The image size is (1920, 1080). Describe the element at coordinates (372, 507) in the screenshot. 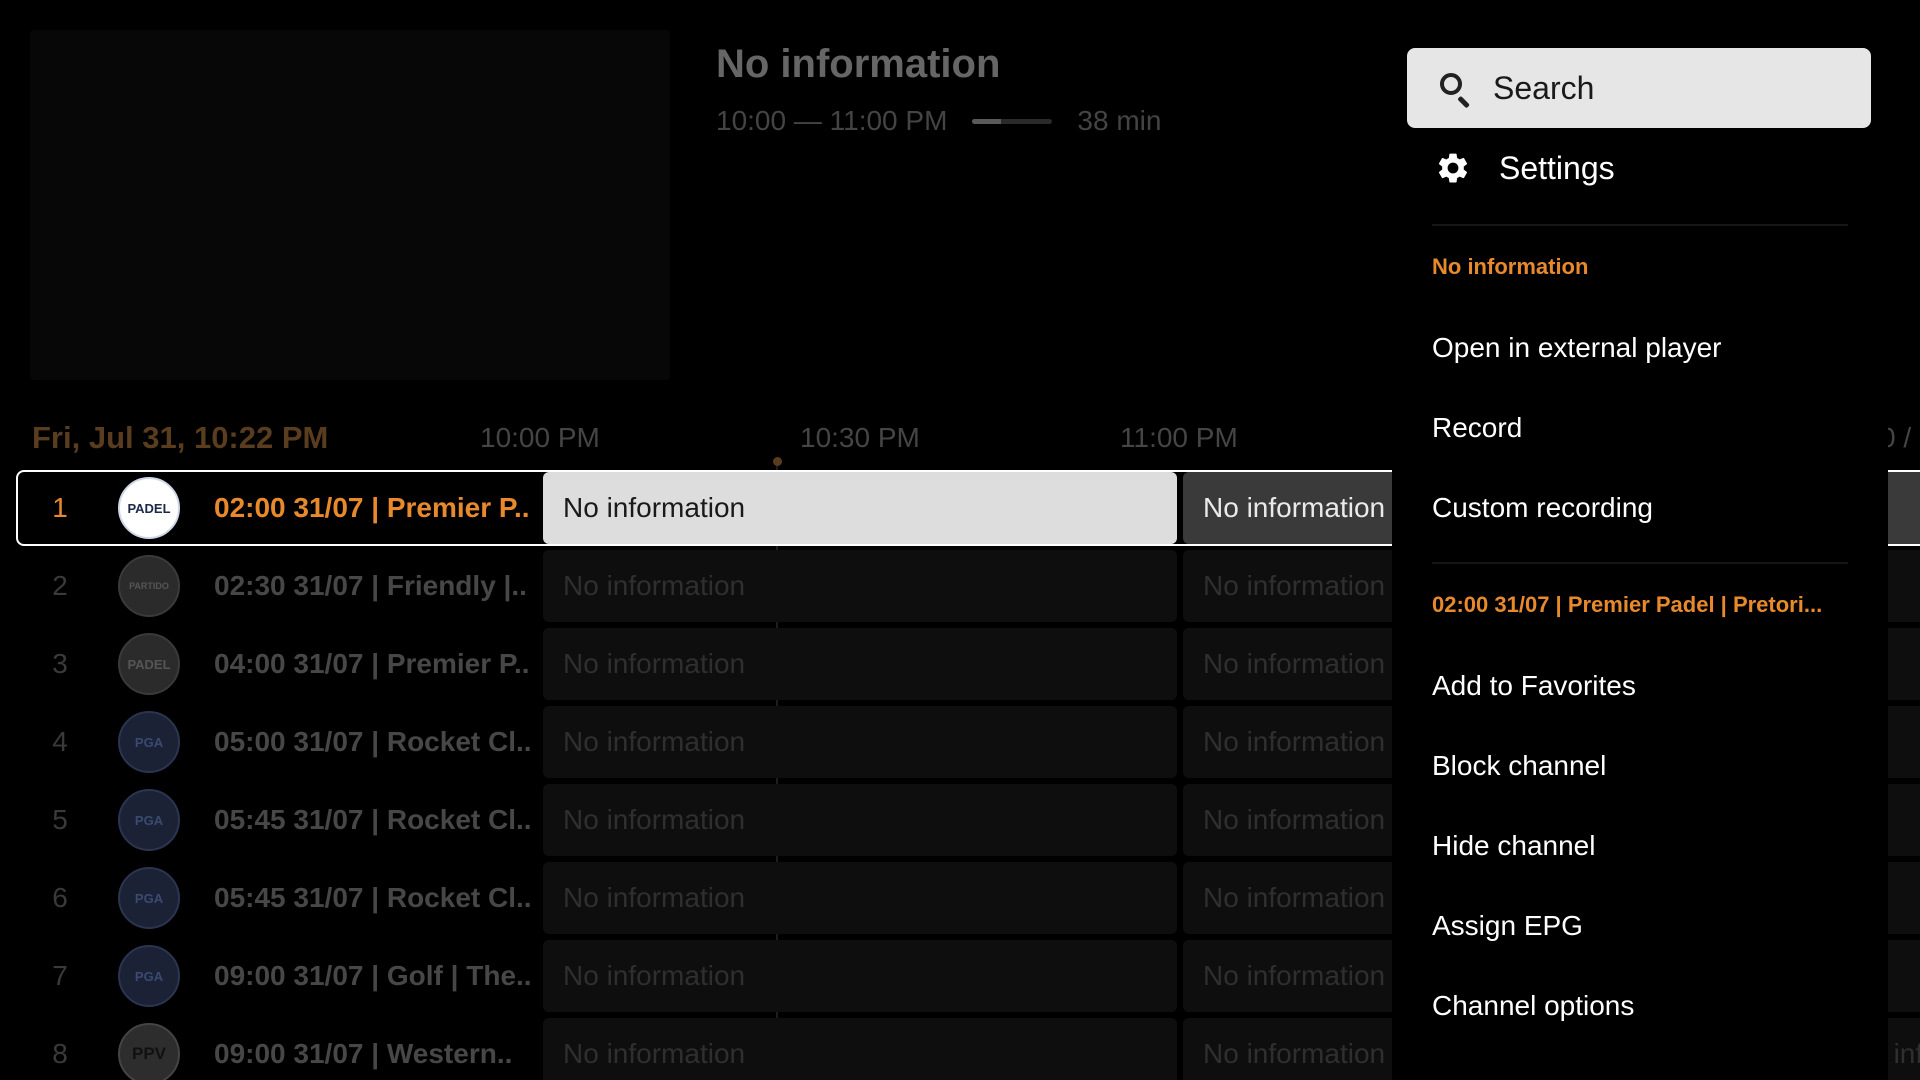

I see `channel-name: 02:00 31/07 | Premier P..` at that location.